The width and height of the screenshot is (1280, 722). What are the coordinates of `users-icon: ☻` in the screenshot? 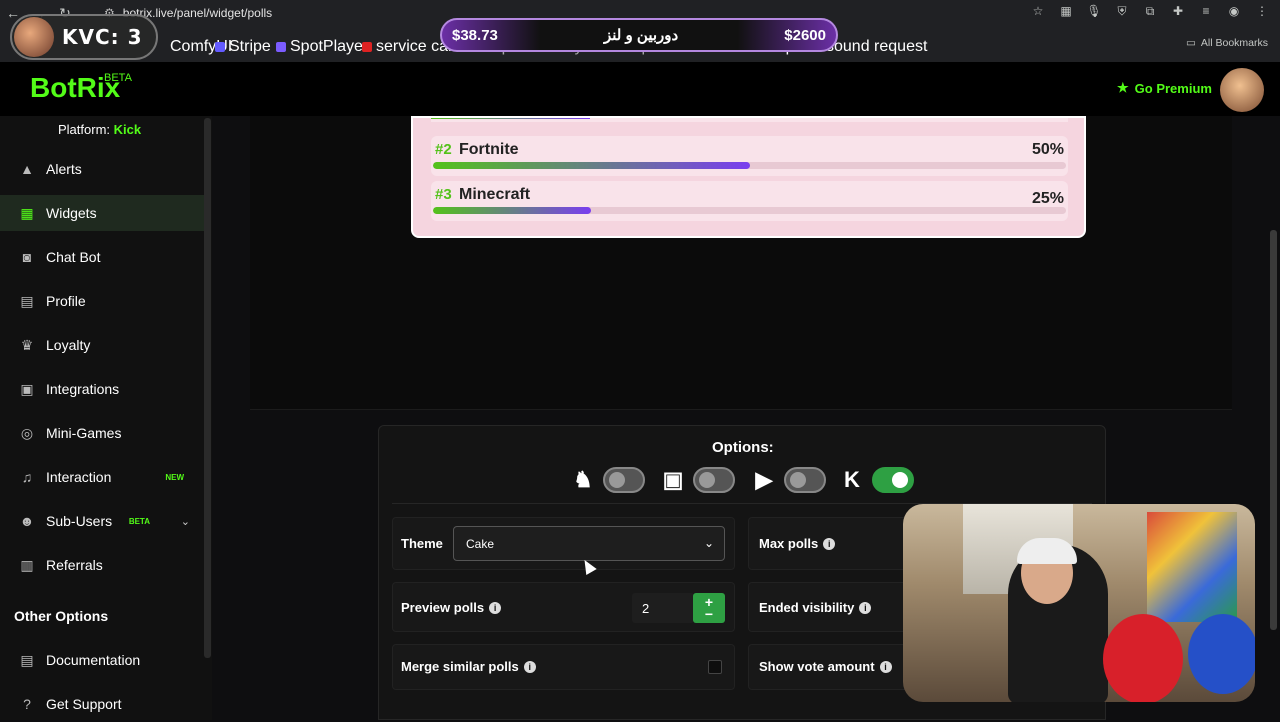 It's located at (27, 521).